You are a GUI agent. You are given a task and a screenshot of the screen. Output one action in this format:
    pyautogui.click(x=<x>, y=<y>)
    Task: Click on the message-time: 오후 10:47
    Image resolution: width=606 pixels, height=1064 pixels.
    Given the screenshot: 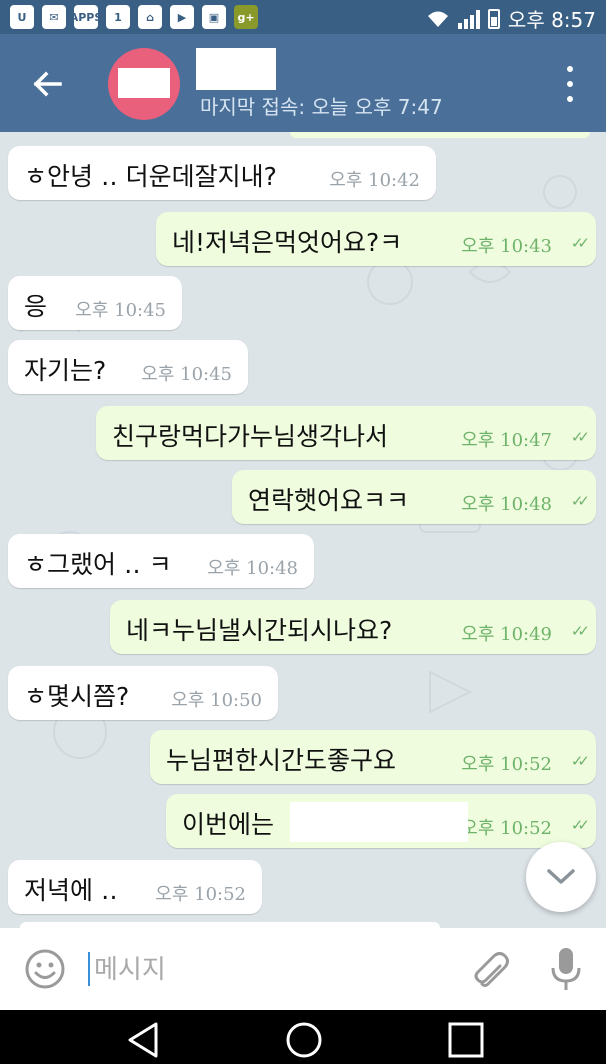 What is the action you would take?
    pyautogui.click(x=506, y=440)
    